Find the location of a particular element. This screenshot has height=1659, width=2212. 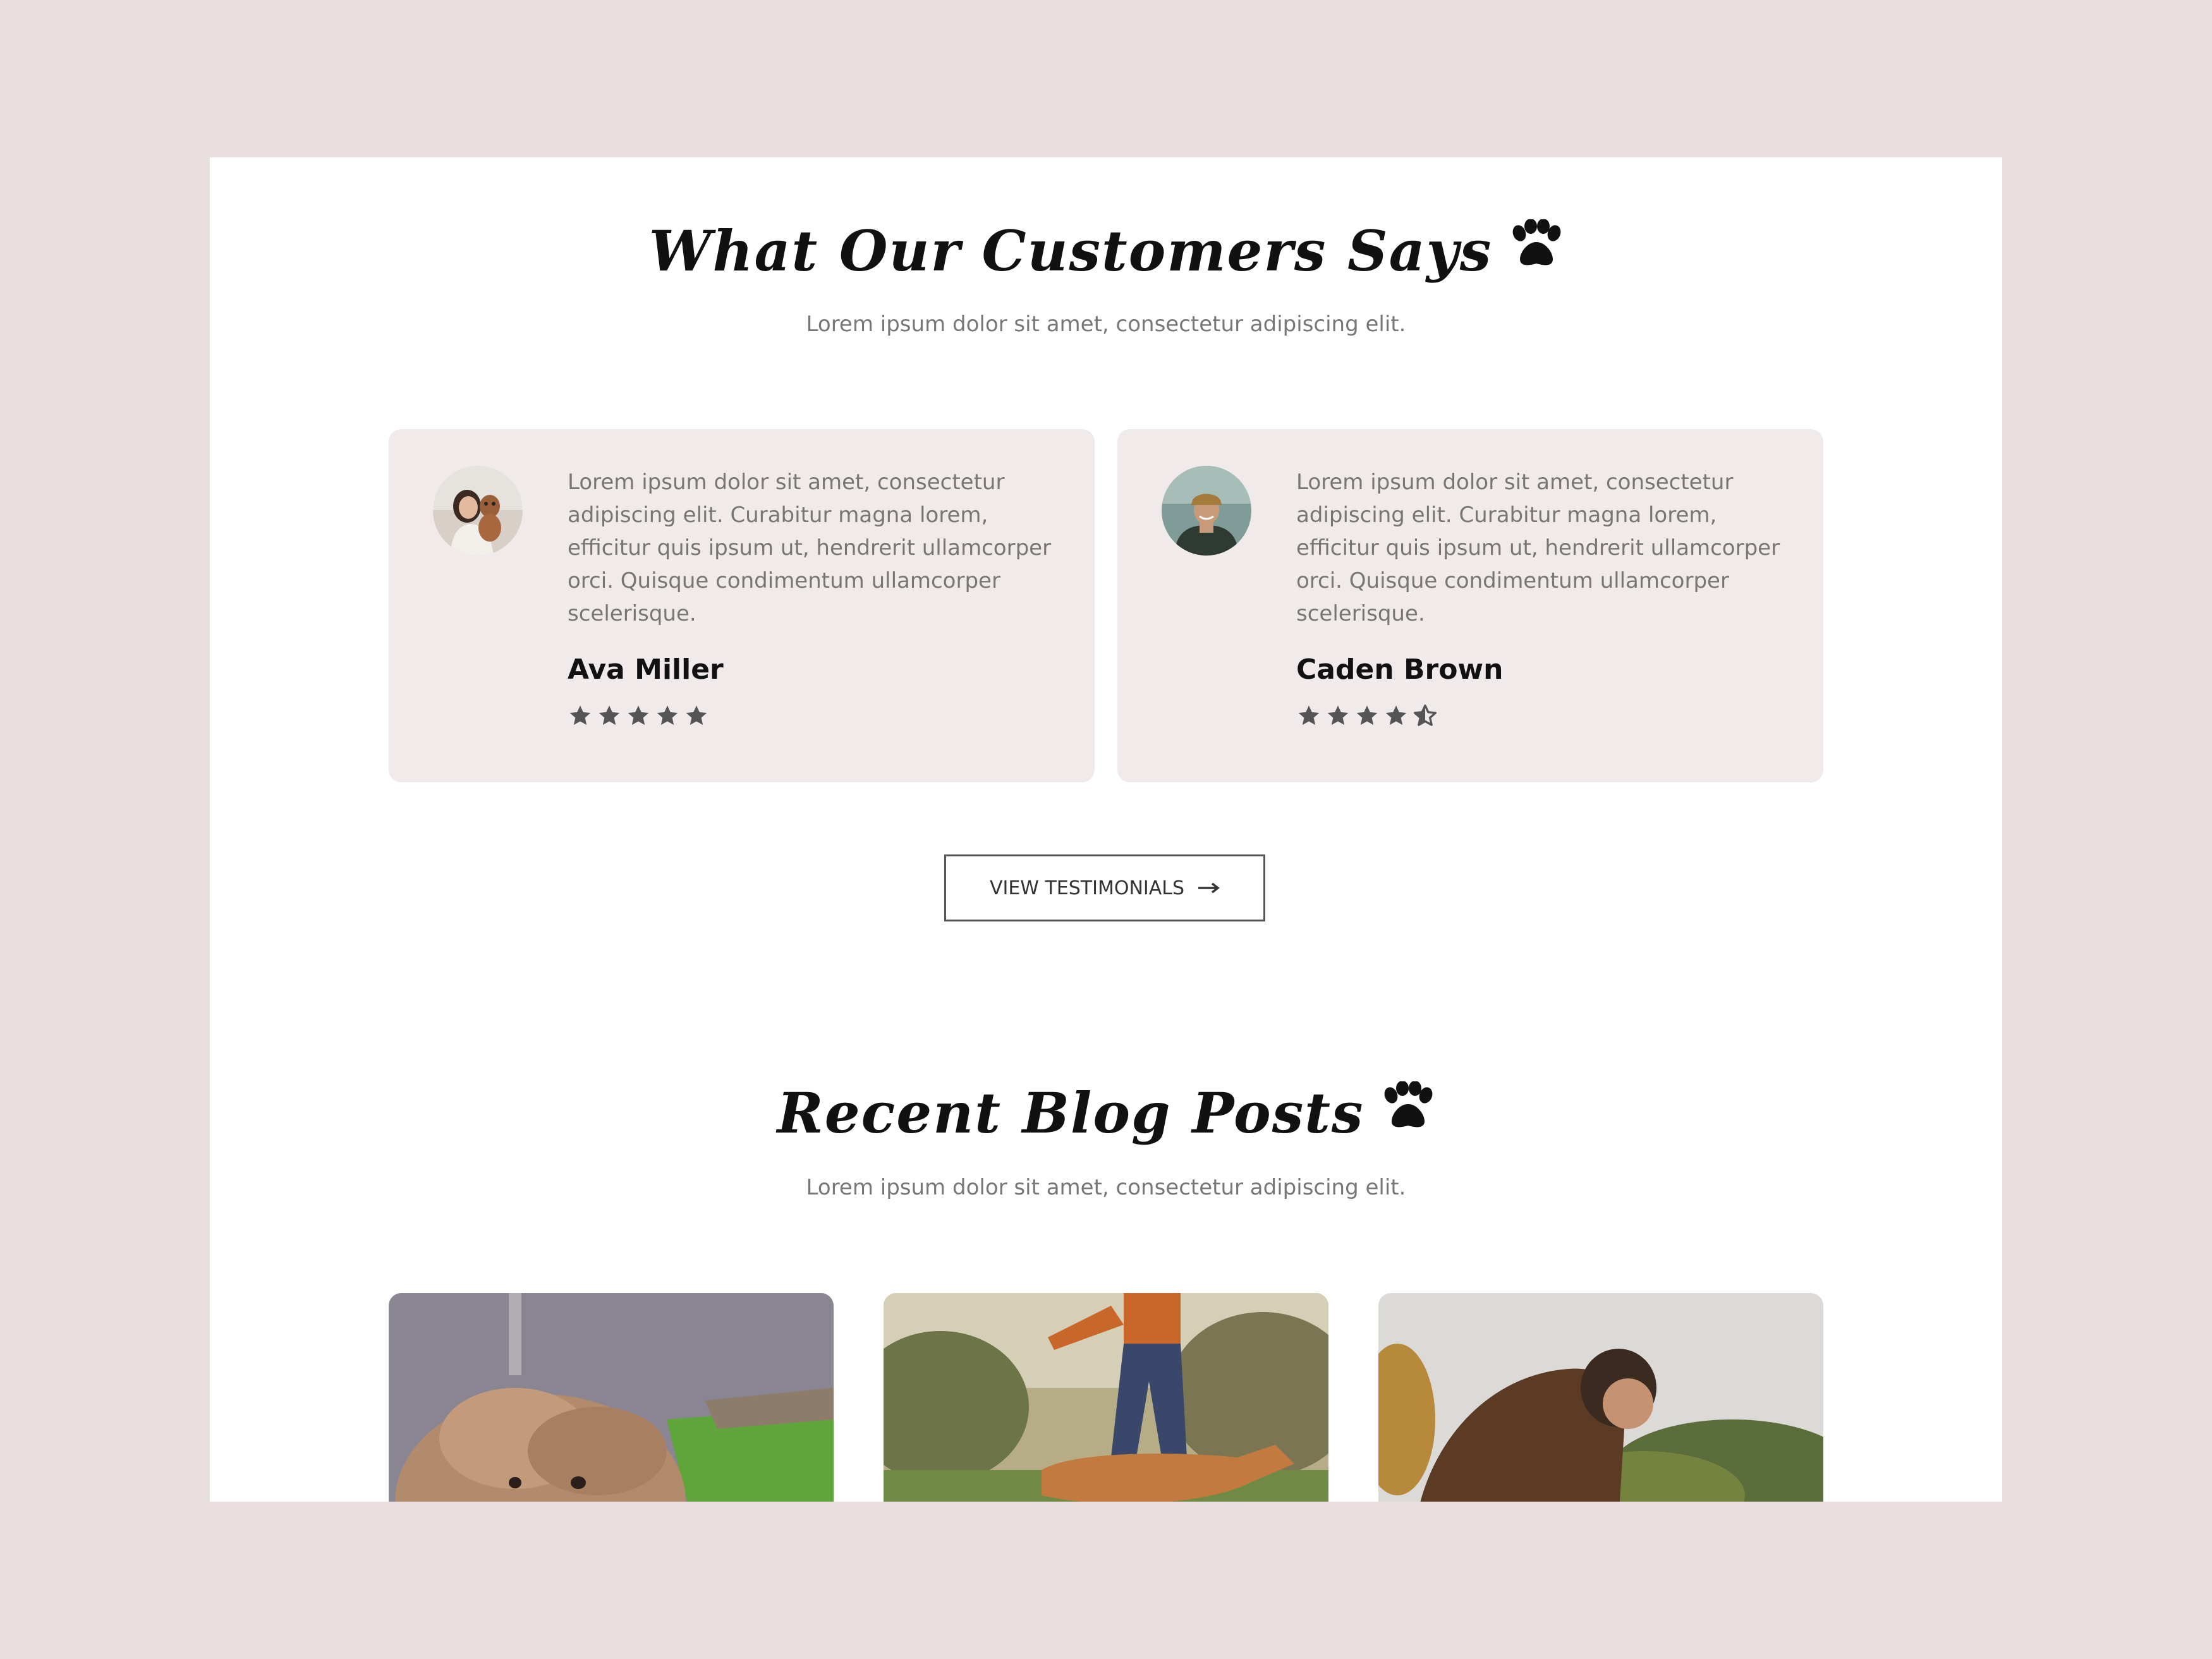

blog-title: Recent Blog Posts is located at coordinates (1070, 1113).